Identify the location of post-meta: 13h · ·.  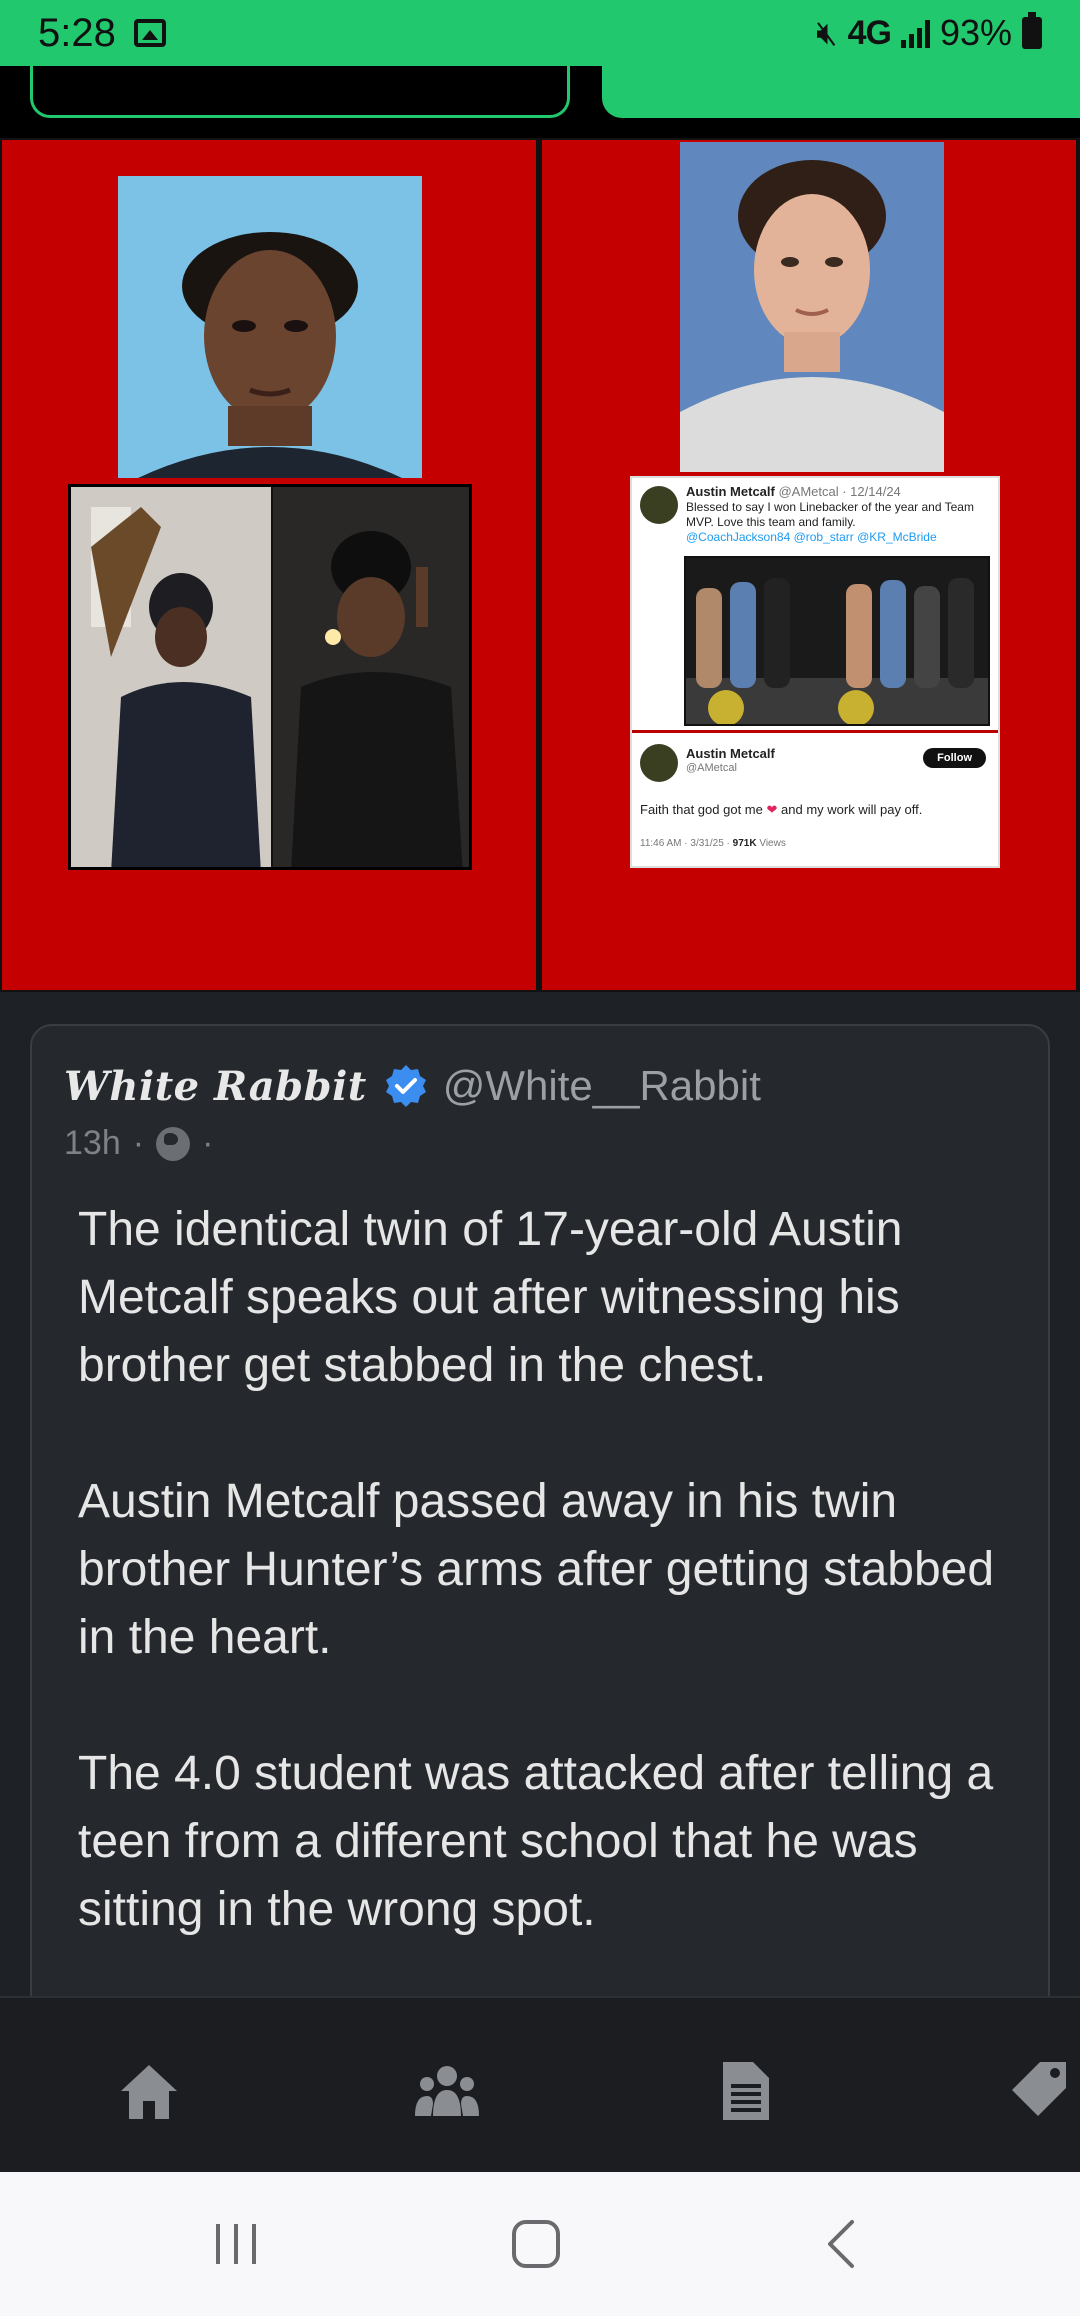
(138, 1143).